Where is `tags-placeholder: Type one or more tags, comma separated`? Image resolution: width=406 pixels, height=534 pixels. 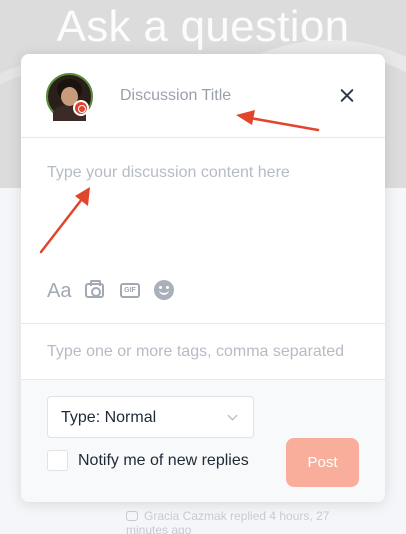
tags-placeholder: Type one or more tags, comma separated is located at coordinates (196, 351).